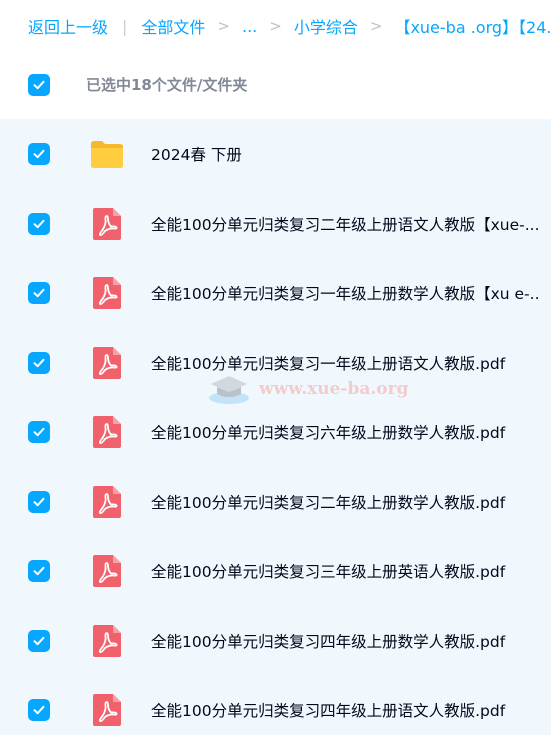 Image resolution: width=551 pixels, height=735 pixels. I want to click on file-name: 全能100分单元归类复习四年级上册数学人教版.pdf, so click(328, 641).